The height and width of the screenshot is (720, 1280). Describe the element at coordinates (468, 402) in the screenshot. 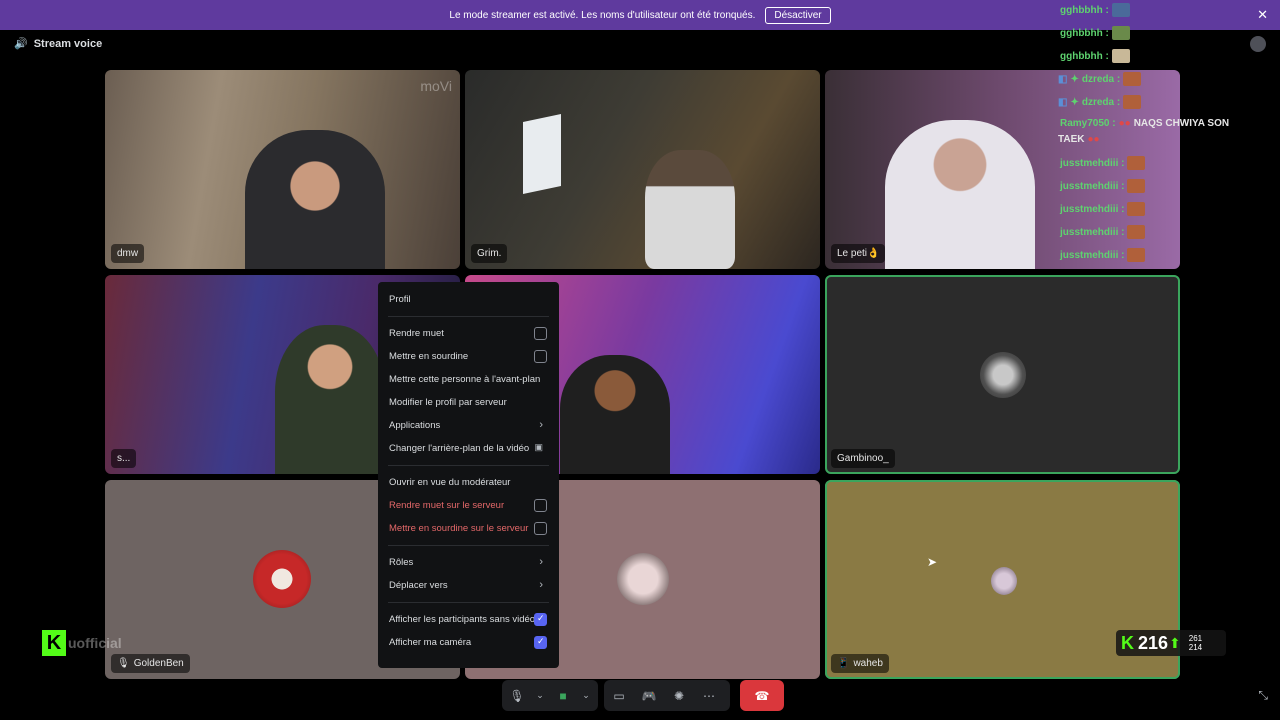

I see `menu-item-edit-server-profile: Modifier le profil par serveur` at that location.